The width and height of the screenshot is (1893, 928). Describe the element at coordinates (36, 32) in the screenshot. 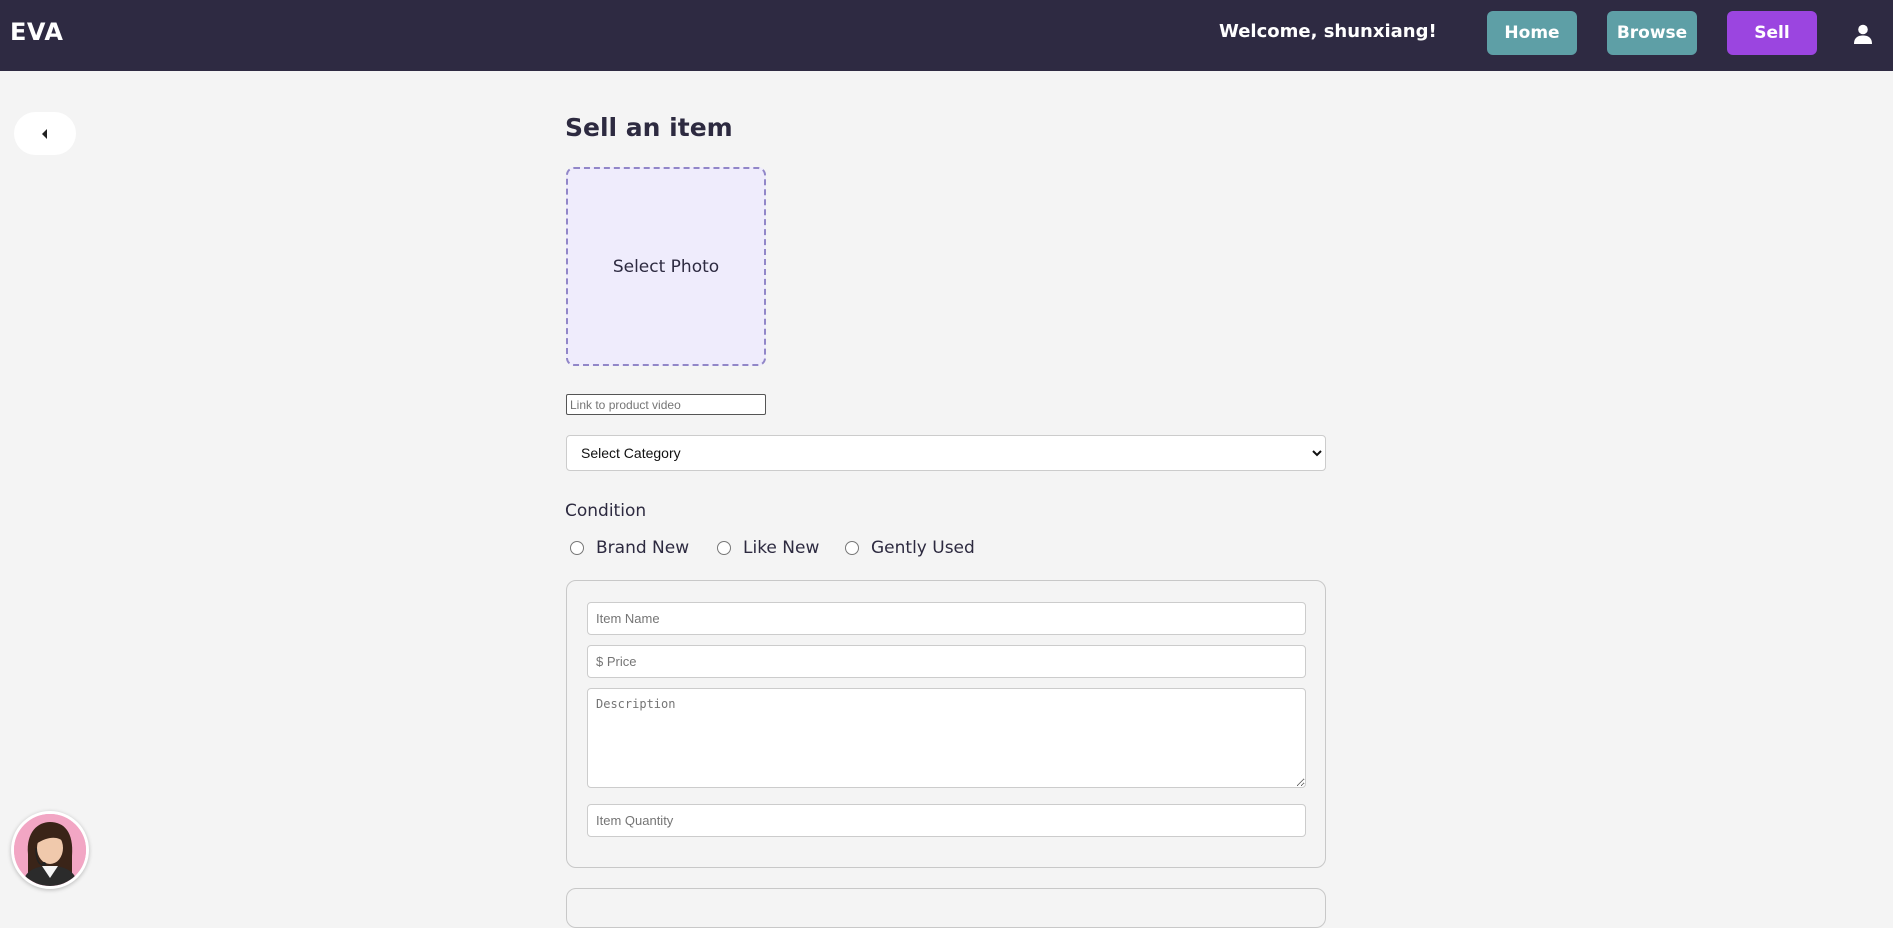

I see `brand-logo: EVA` at that location.